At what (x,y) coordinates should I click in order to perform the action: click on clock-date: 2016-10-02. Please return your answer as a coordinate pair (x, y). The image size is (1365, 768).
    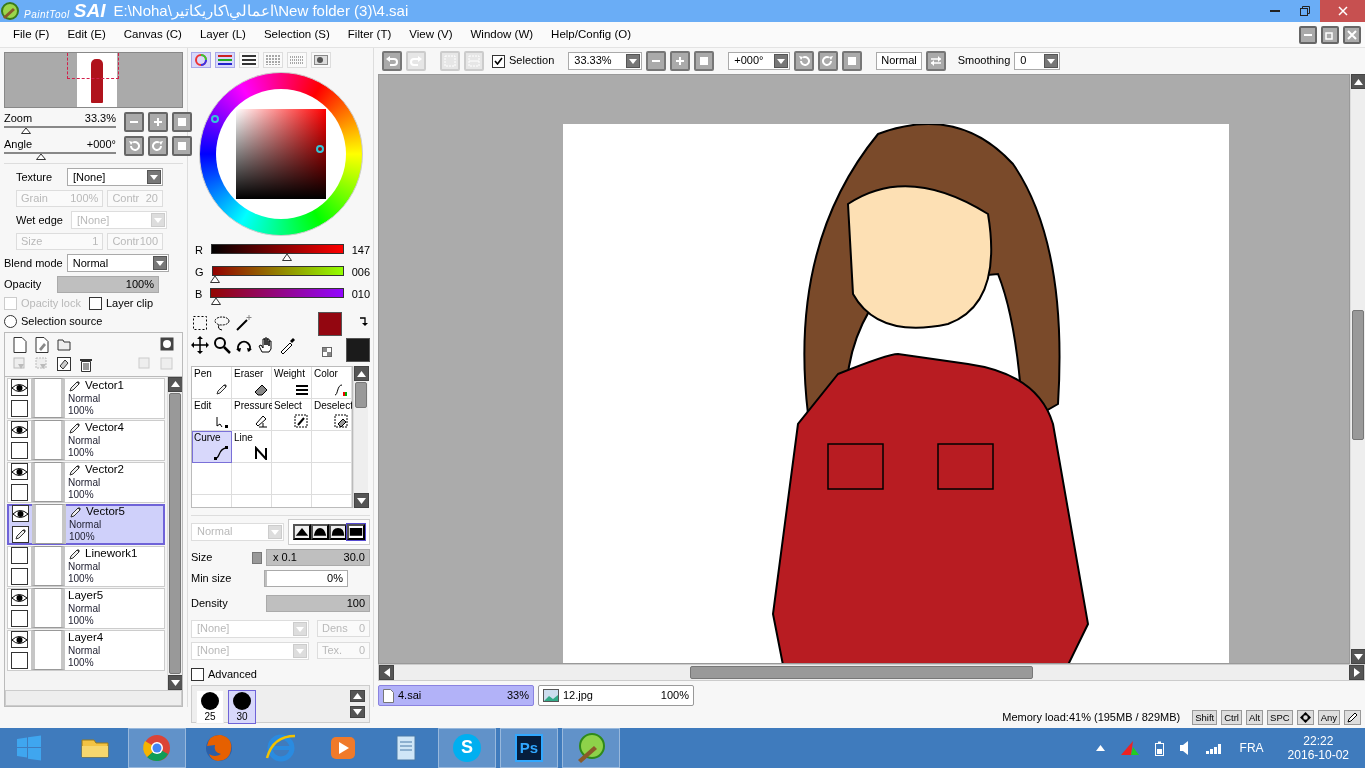
    Looking at the image, I should click on (1318, 755).